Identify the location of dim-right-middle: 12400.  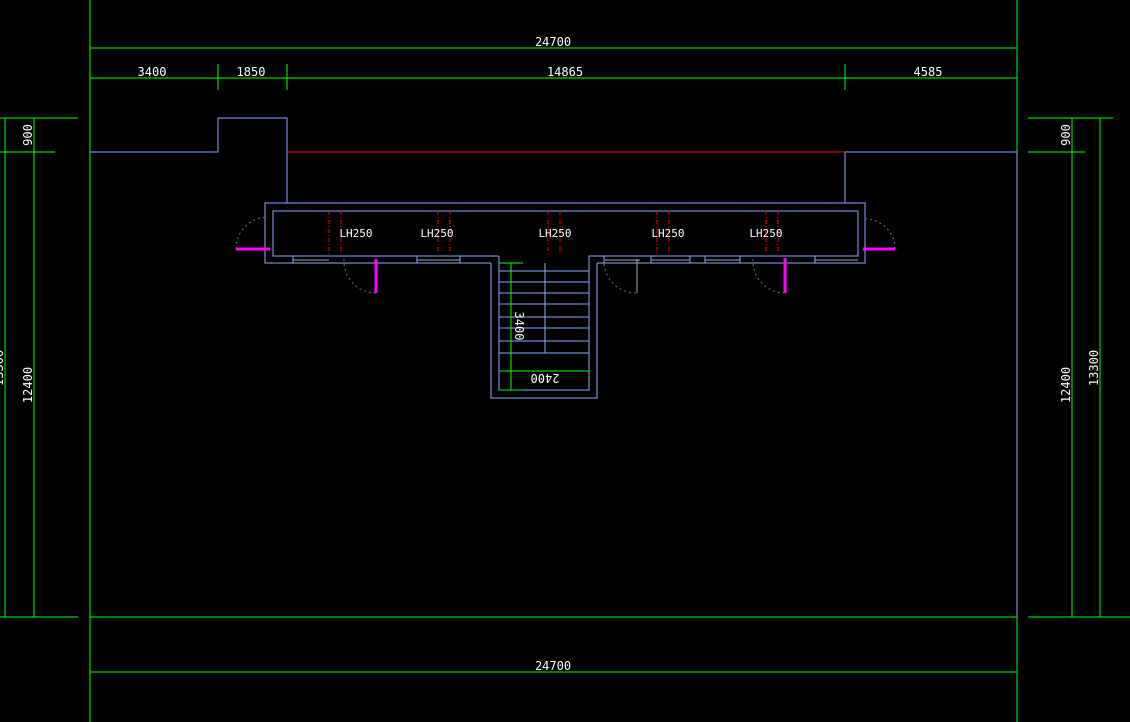
(1066, 385).